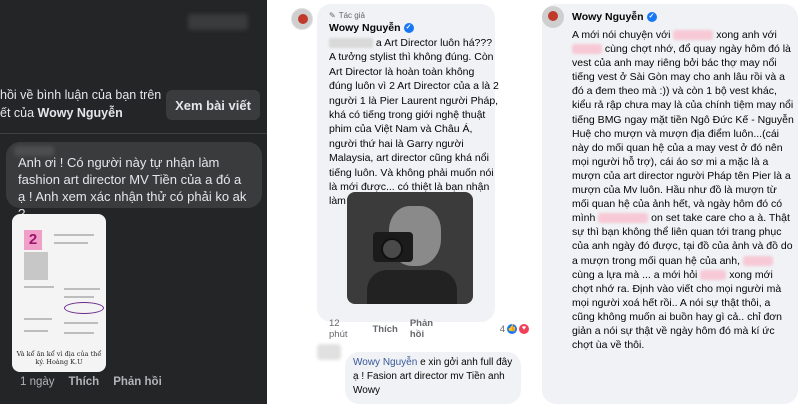 The width and height of the screenshot is (800, 404). I want to click on notice-line-2: ết của Wowy Nguyễn, so click(85, 113).